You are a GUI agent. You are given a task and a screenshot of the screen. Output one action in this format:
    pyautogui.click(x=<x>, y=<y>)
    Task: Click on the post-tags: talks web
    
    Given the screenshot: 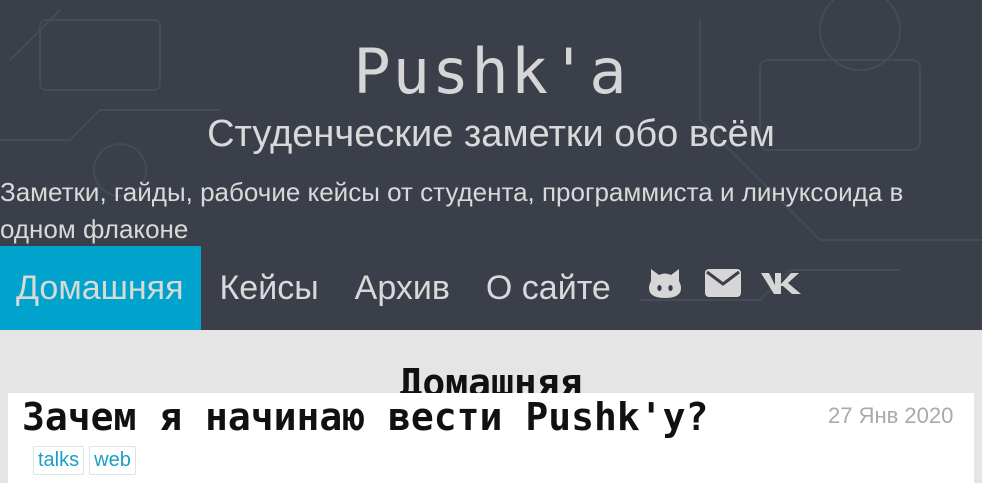 What is the action you would take?
    pyautogui.click(x=84, y=460)
    